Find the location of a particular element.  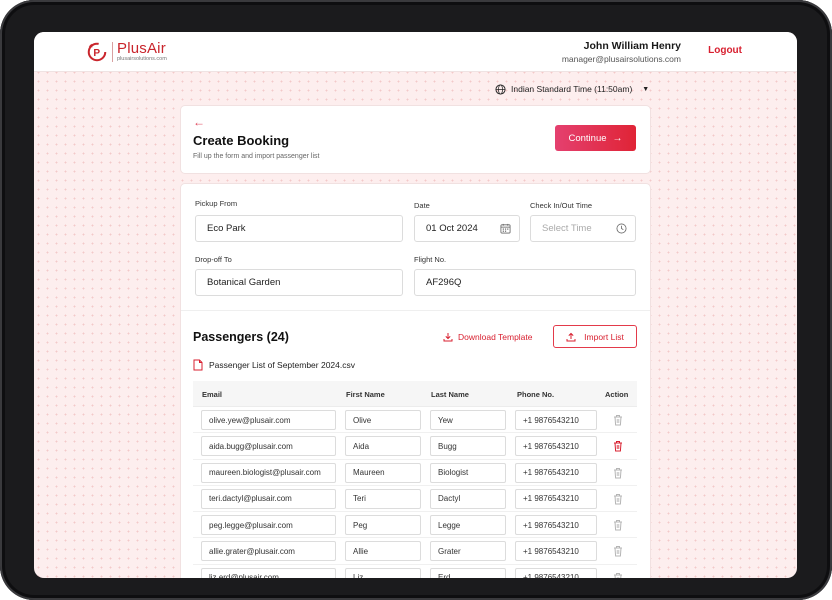

time-input: Select Time is located at coordinates (583, 228).